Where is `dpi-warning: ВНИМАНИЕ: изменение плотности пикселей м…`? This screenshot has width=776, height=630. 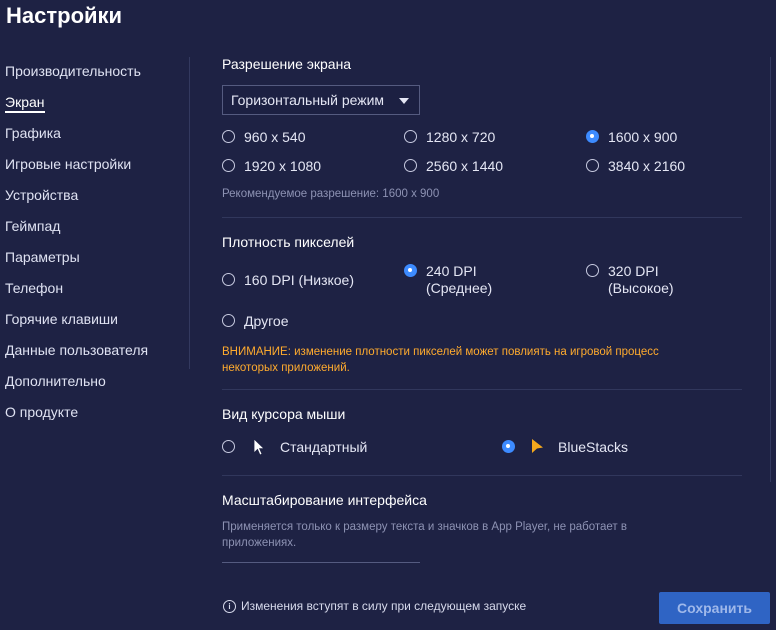
dpi-warning: ВНИМАНИЕ: изменение плотности пикселей м… is located at coordinates (440, 360).